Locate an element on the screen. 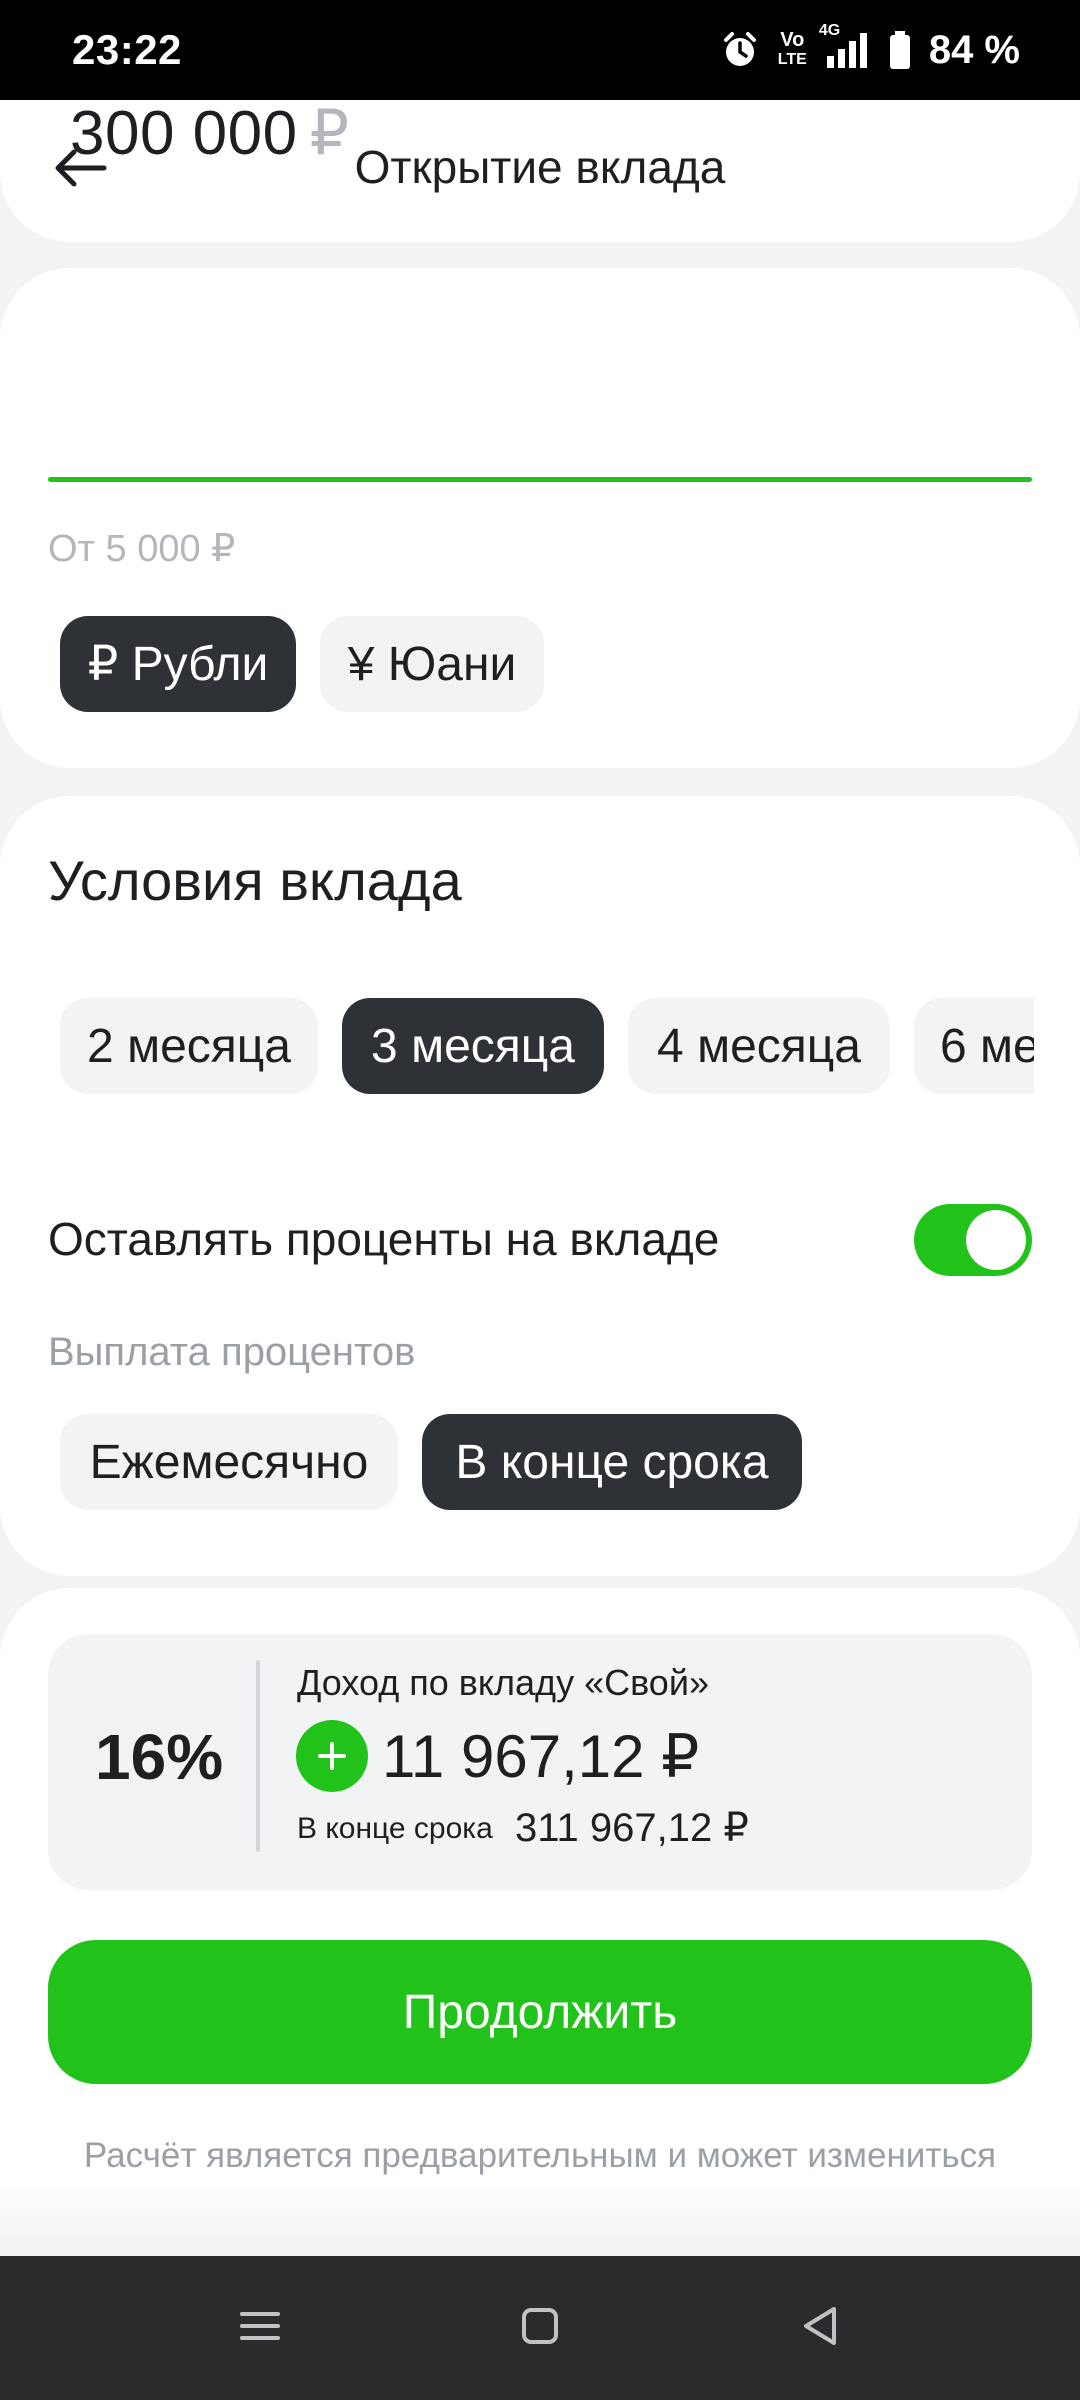 Image resolution: width=1080 pixels, height=2400 pixels. nav-menu-button is located at coordinates (260, 2328).